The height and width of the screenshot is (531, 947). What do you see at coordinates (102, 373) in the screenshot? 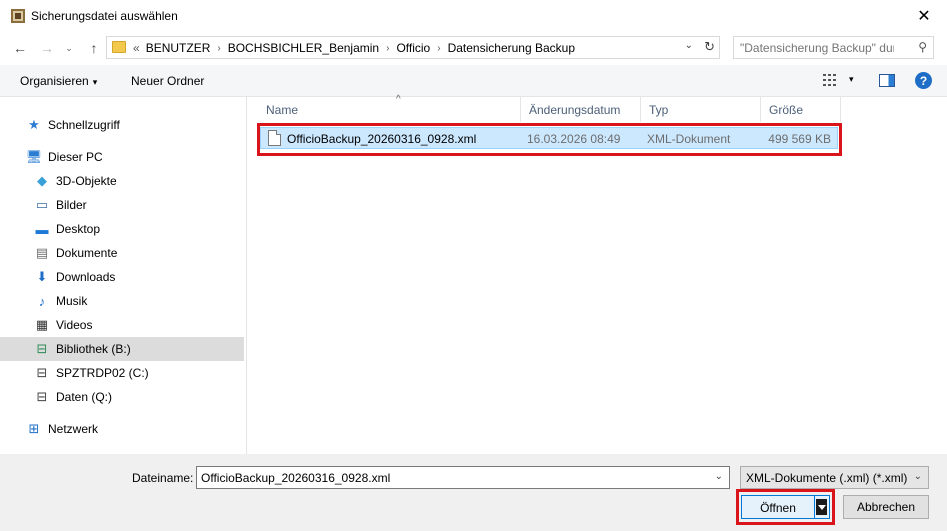
I see `sidebar-item-label: SPZTRDP02 (C:)` at bounding box center [102, 373].